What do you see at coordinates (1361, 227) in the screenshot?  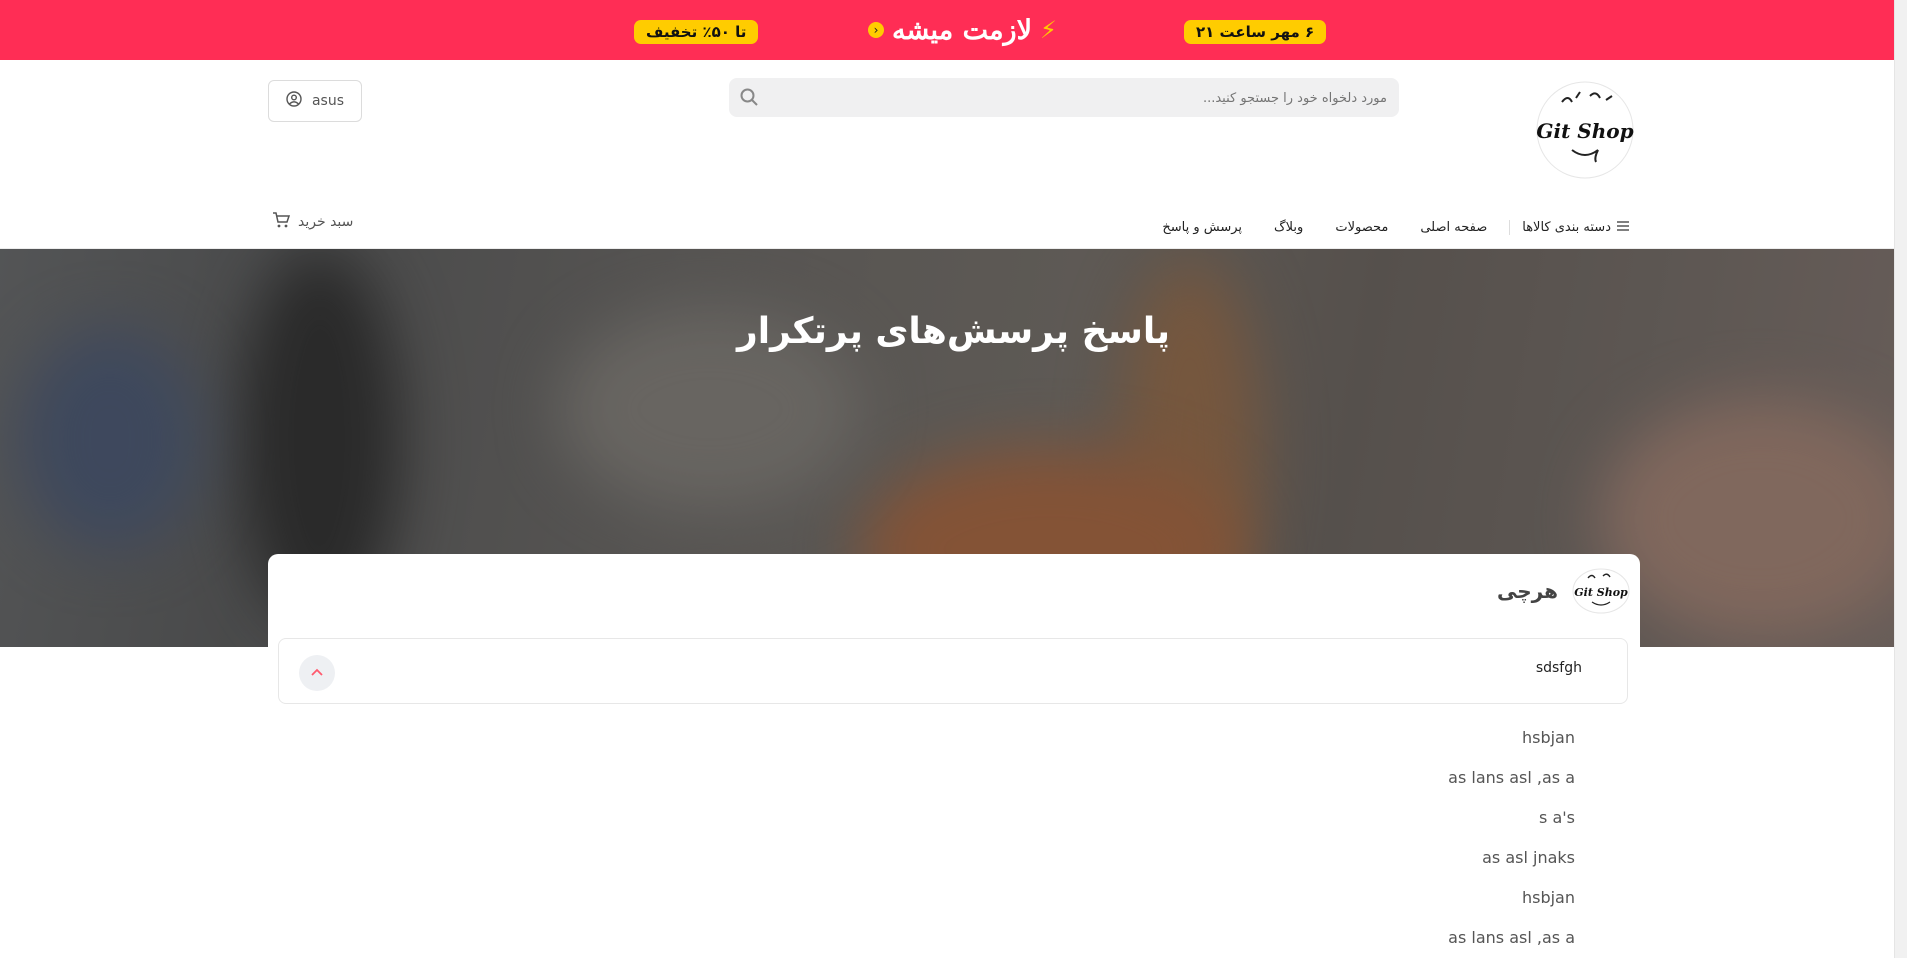 I see `nav-item-products: محصولات` at bounding box center [1361, 227].